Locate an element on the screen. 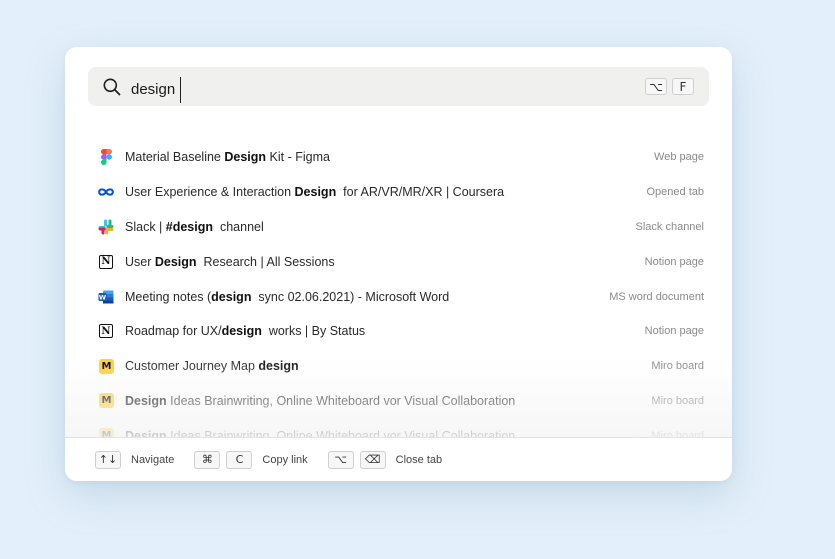 The image size is (835, 559). search-input: design is located at coordinates (156, 90).